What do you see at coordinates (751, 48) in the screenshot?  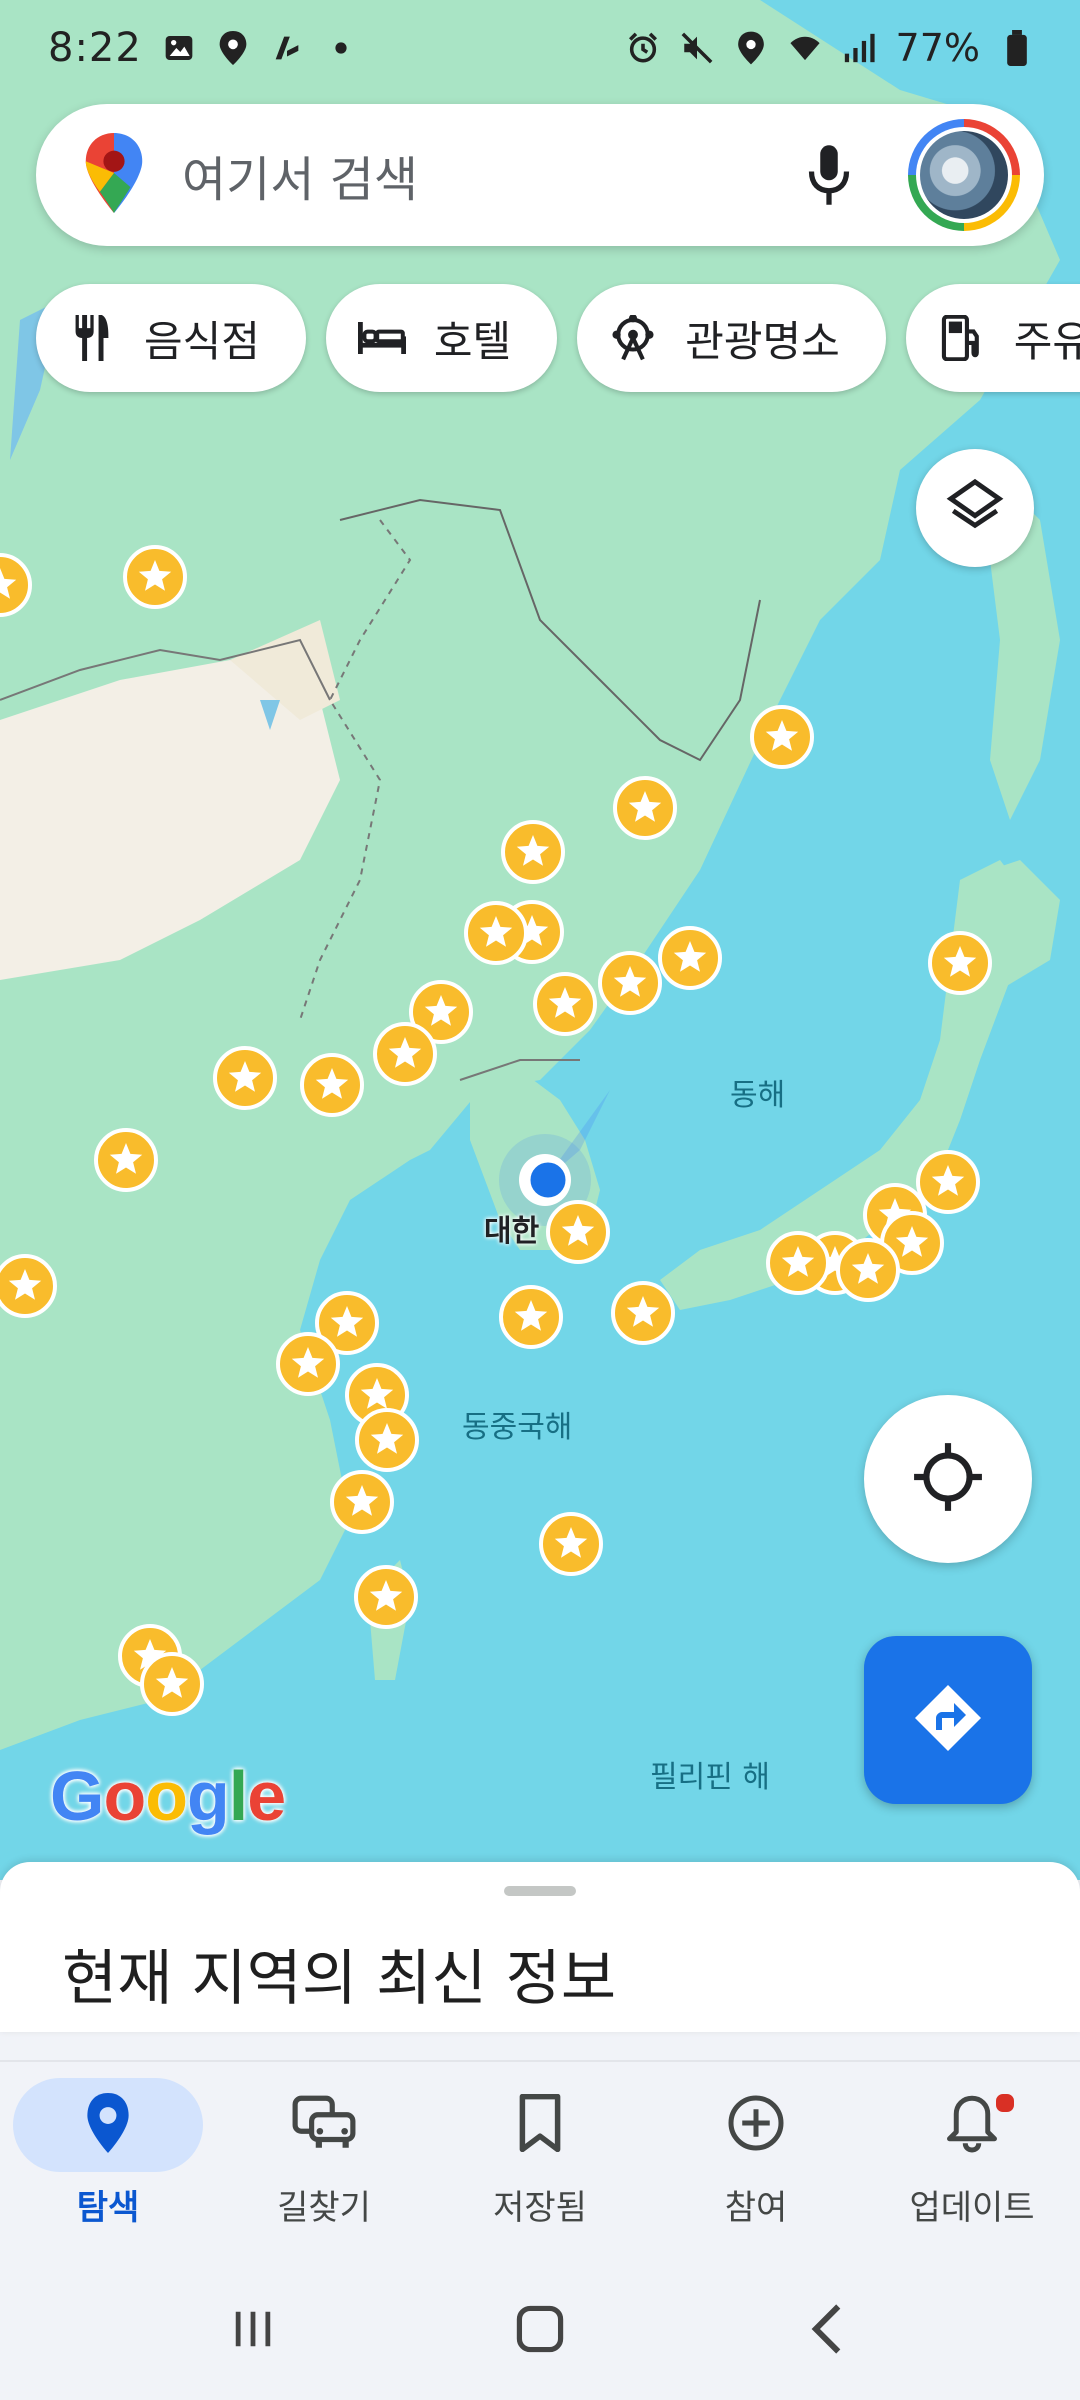 I see `location-active-icon` at bounding box center [751, 48].